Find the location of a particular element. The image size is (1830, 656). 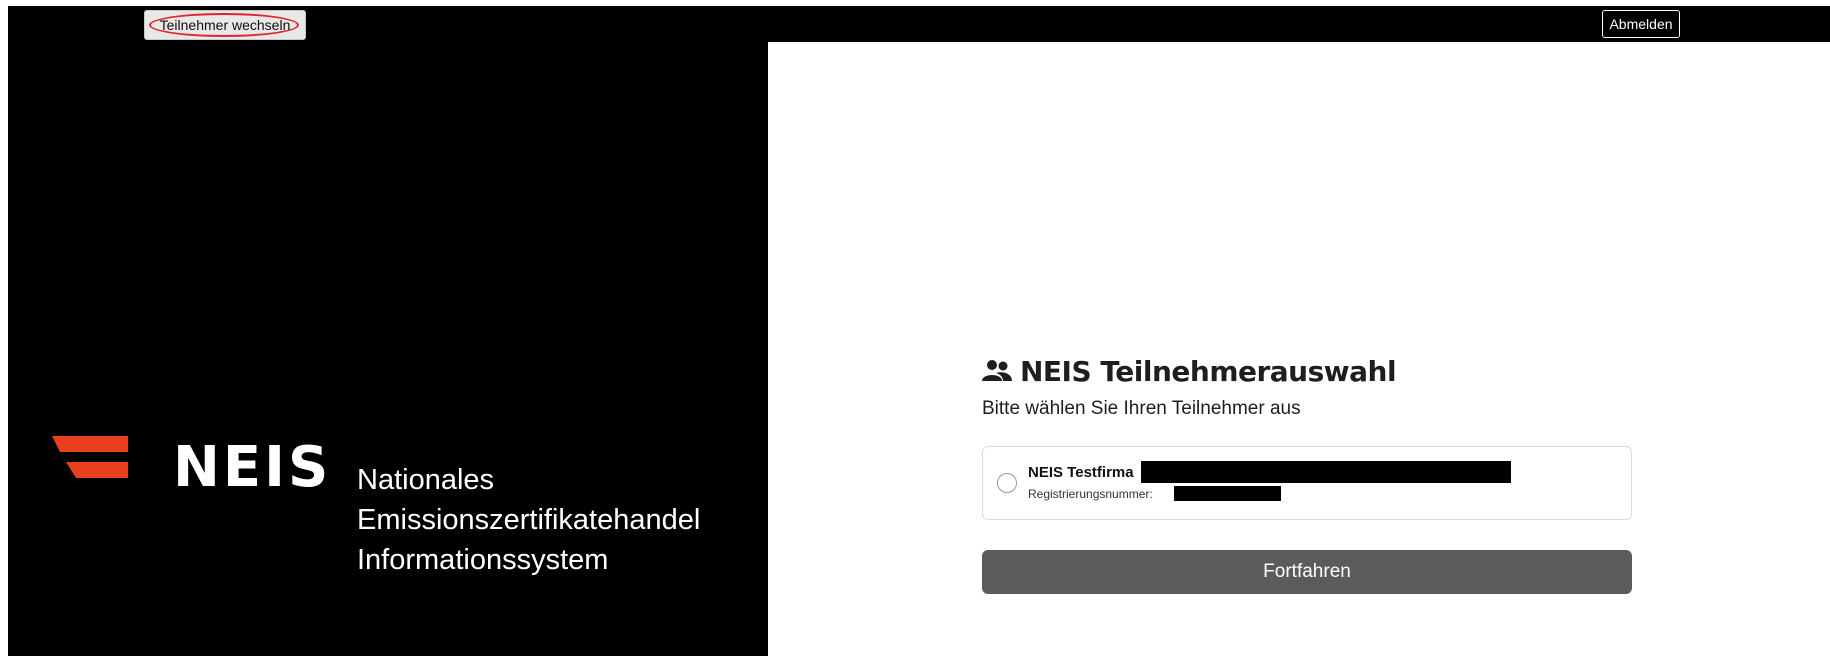

participant-radio is located at coordinates (1007, 483).